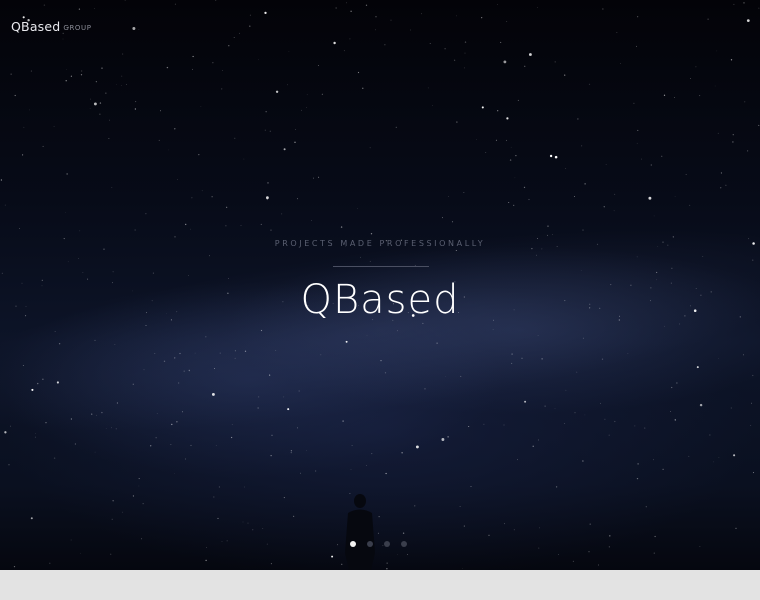  What do you see at coordinates (36, 26) in the screenshot?
I see `brand-name: QBased` at bounding box center [36, 26].